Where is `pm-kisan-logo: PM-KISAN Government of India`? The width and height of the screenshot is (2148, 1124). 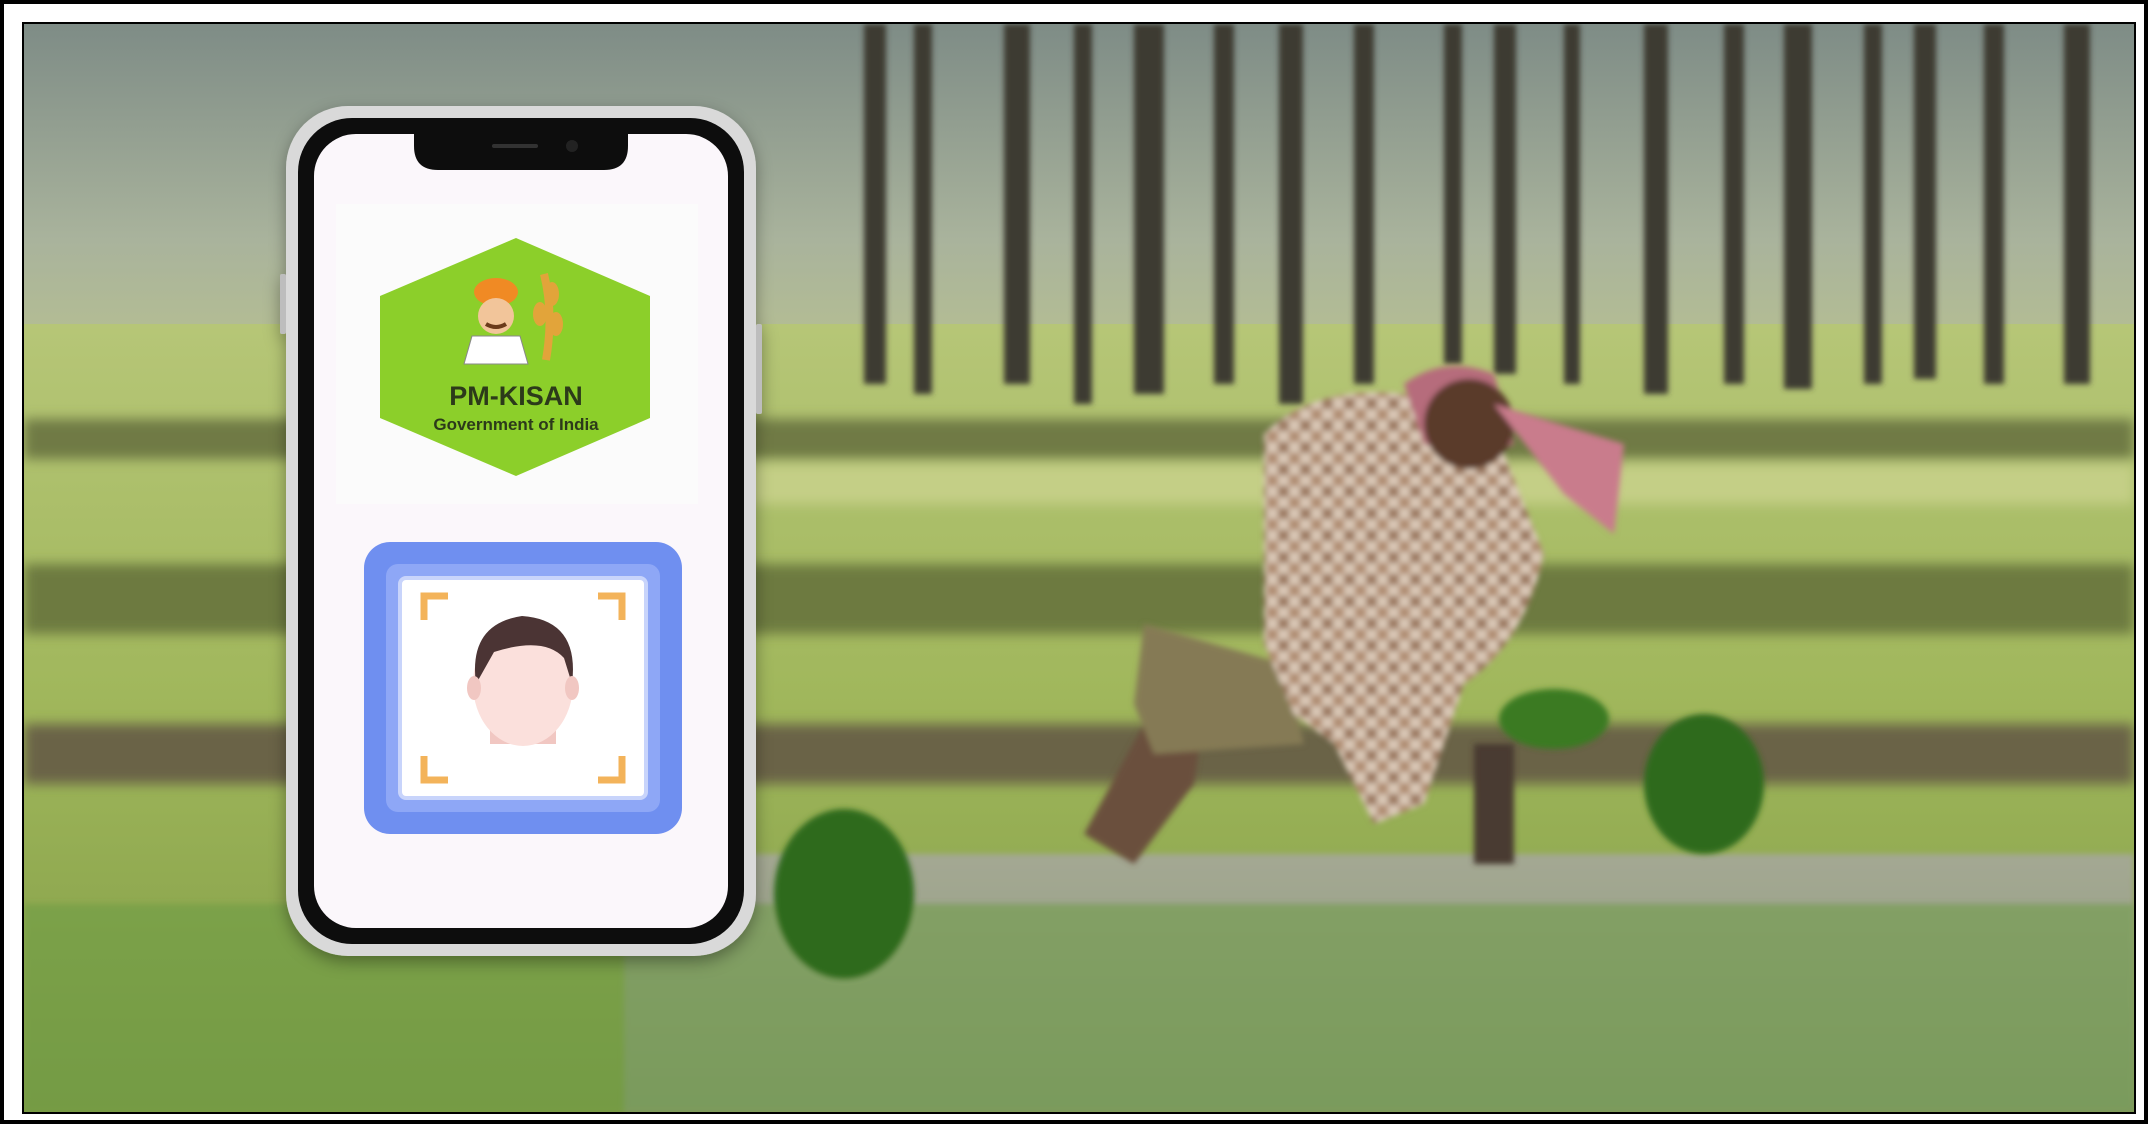 pm-kisan-logo: PM-KISAN Government of India is located at coordinates (517, 354).